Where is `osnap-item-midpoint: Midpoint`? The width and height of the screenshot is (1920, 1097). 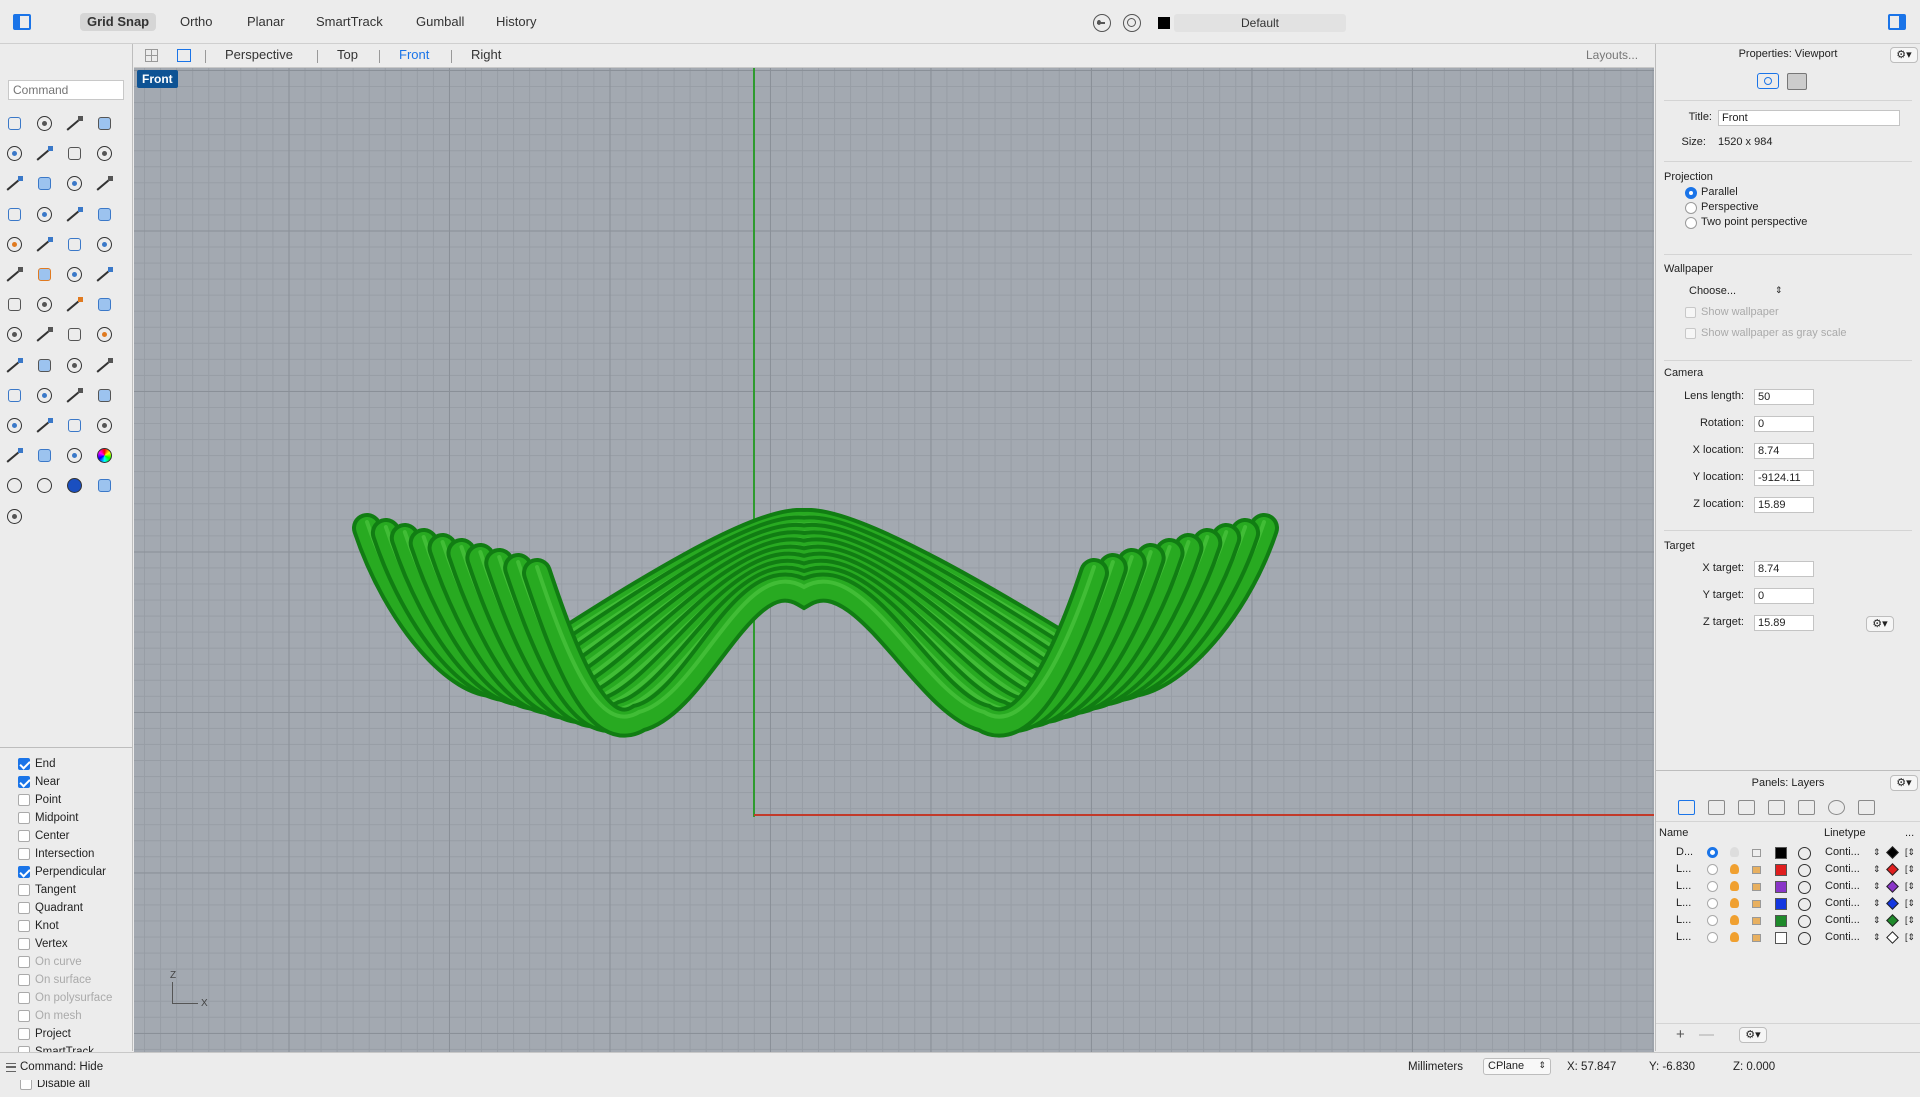 osnap-item-midpoint: Midpoint is located at coordinates (48, 818).